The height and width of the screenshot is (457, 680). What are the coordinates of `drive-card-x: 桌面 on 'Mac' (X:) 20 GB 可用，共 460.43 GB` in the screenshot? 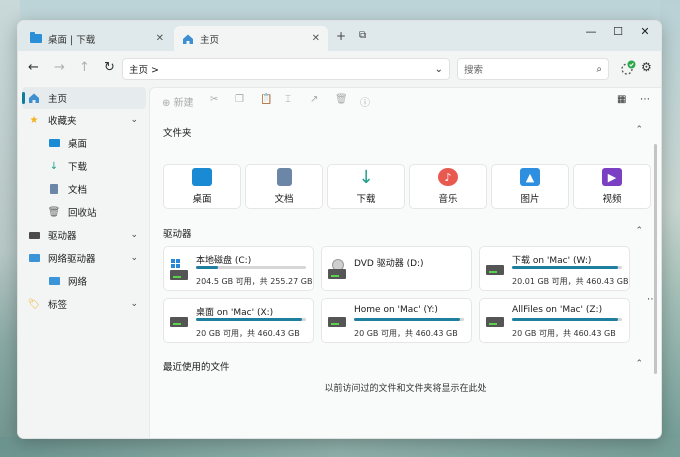 It's located at (238, 320).